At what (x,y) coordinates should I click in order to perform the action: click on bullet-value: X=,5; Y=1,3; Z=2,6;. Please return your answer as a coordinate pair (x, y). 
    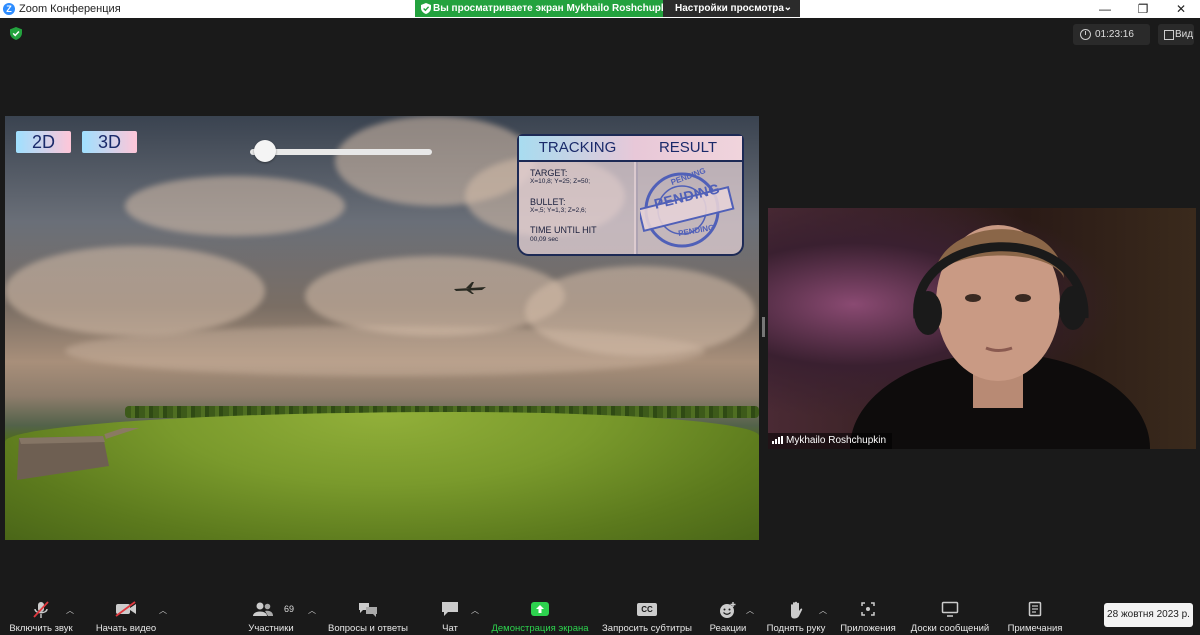
    Looking at the image, I should click on (558, 210).